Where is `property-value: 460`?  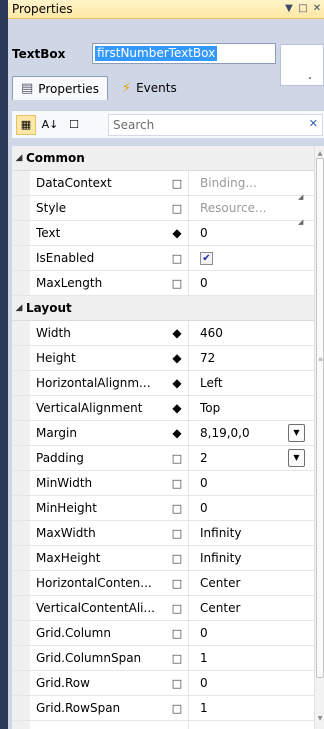 property-value: 460 is located at coordinates (211, 333).